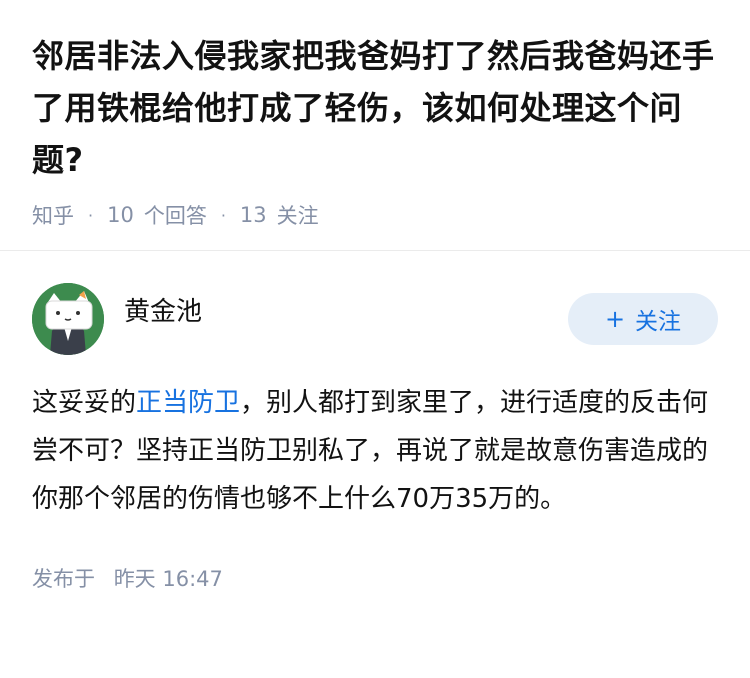 The height and width of the screenshot is (678, 750). Describe the element at coordinates (375, 319) in the screenshot. I see `author-row: 黄金池 + 关注` at that location.